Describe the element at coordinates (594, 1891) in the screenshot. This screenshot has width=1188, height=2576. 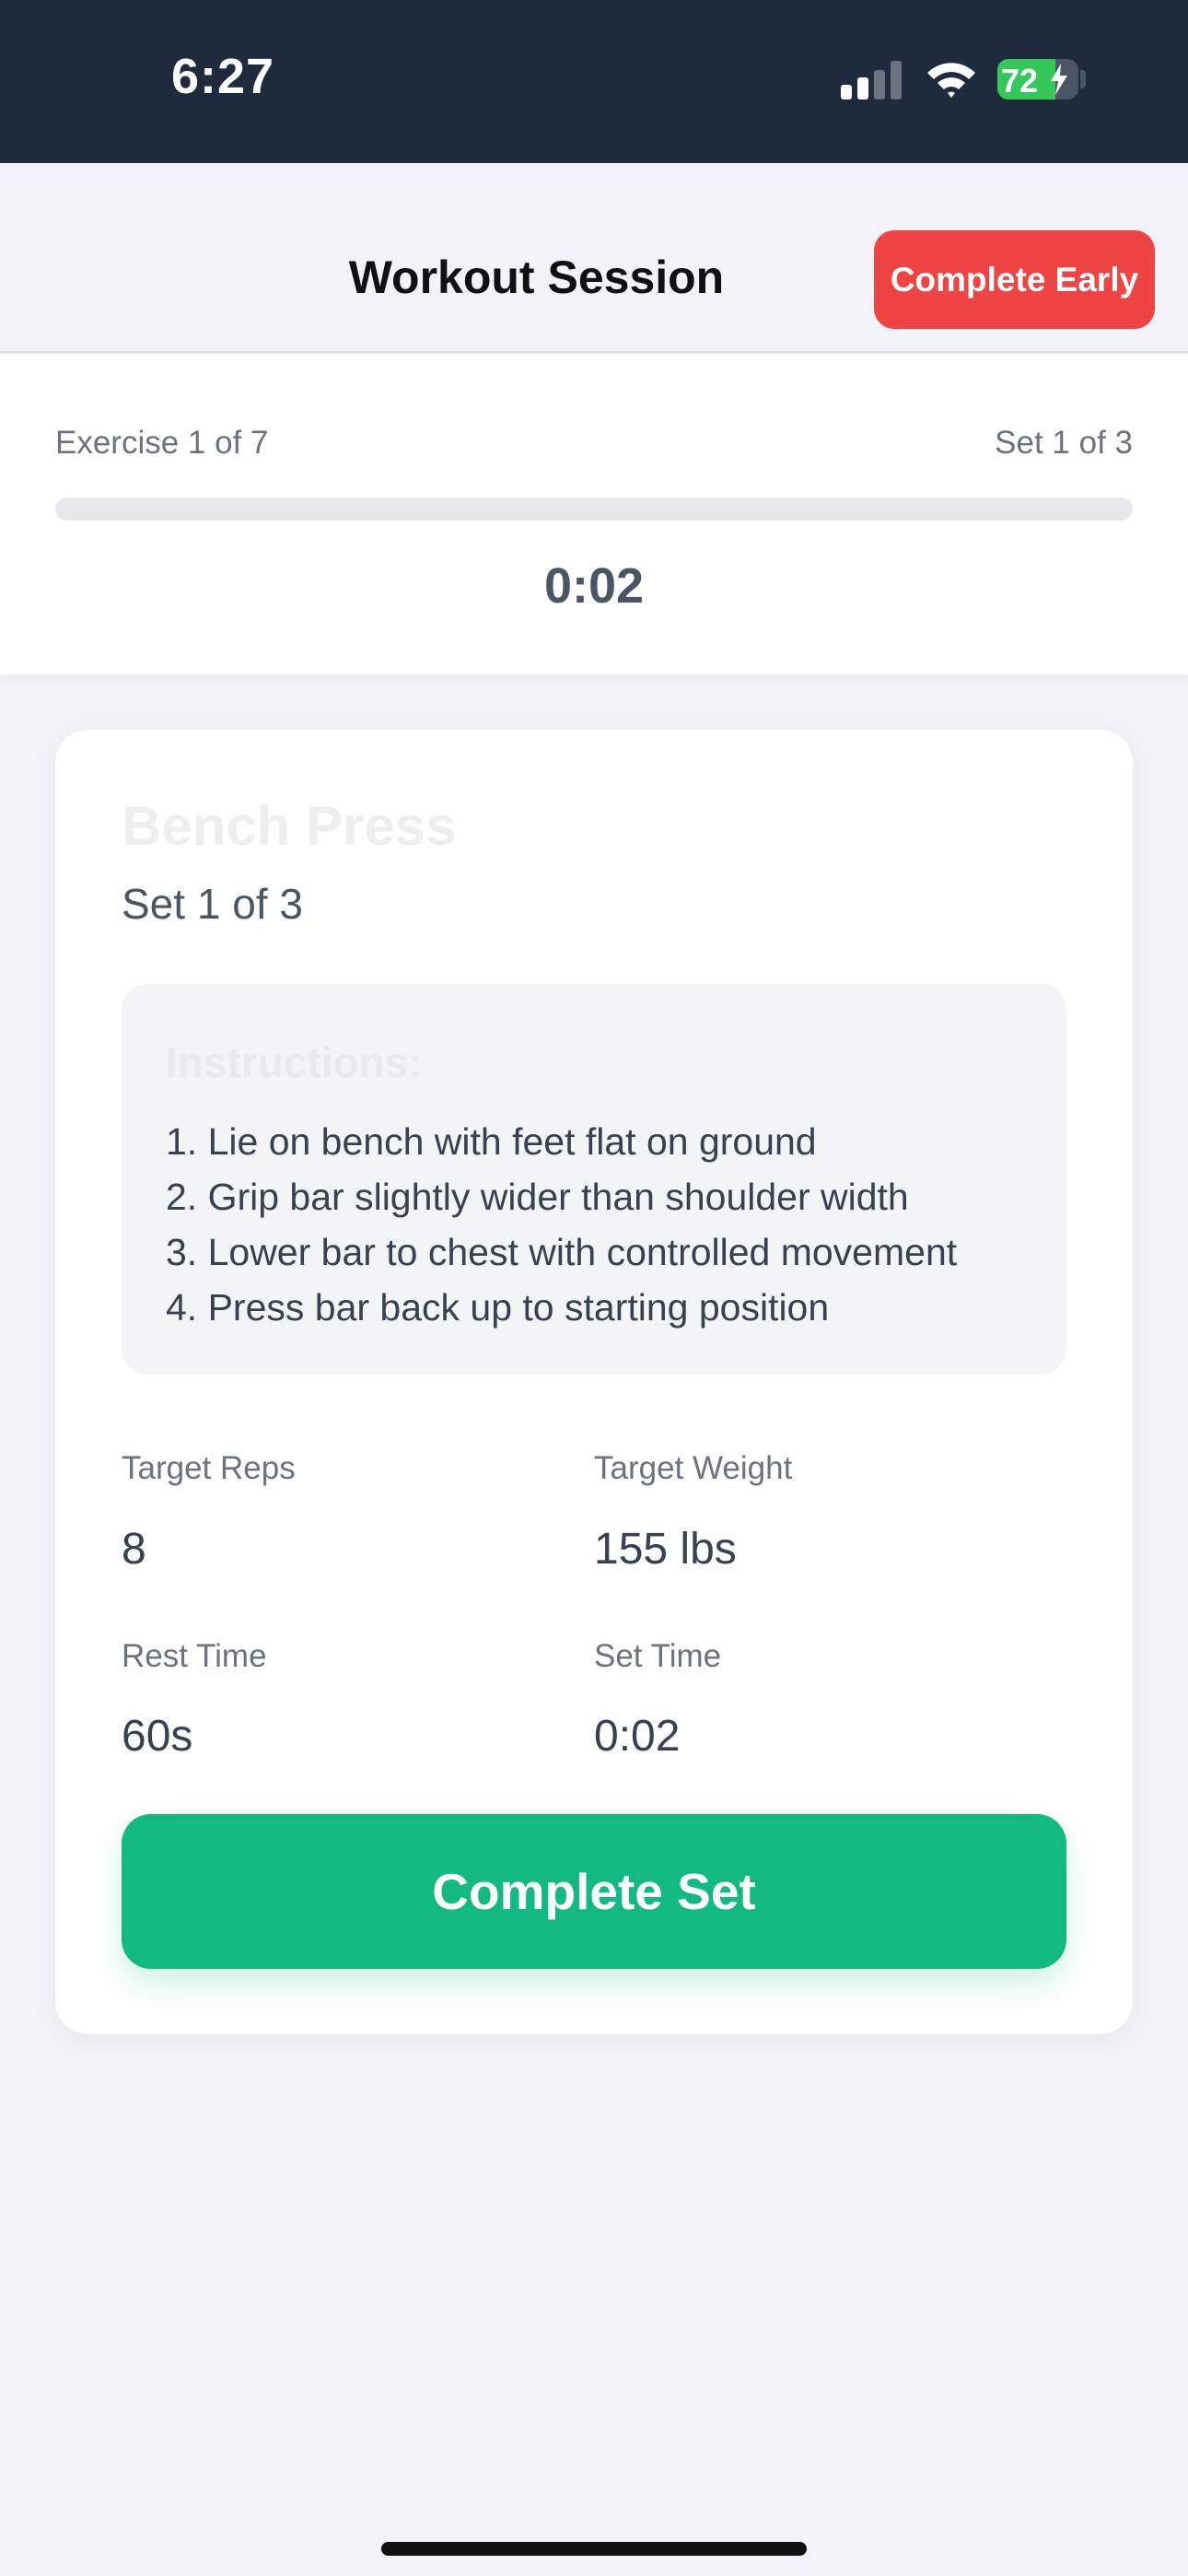
I see `complete-set-button: Complete Set` at that location.